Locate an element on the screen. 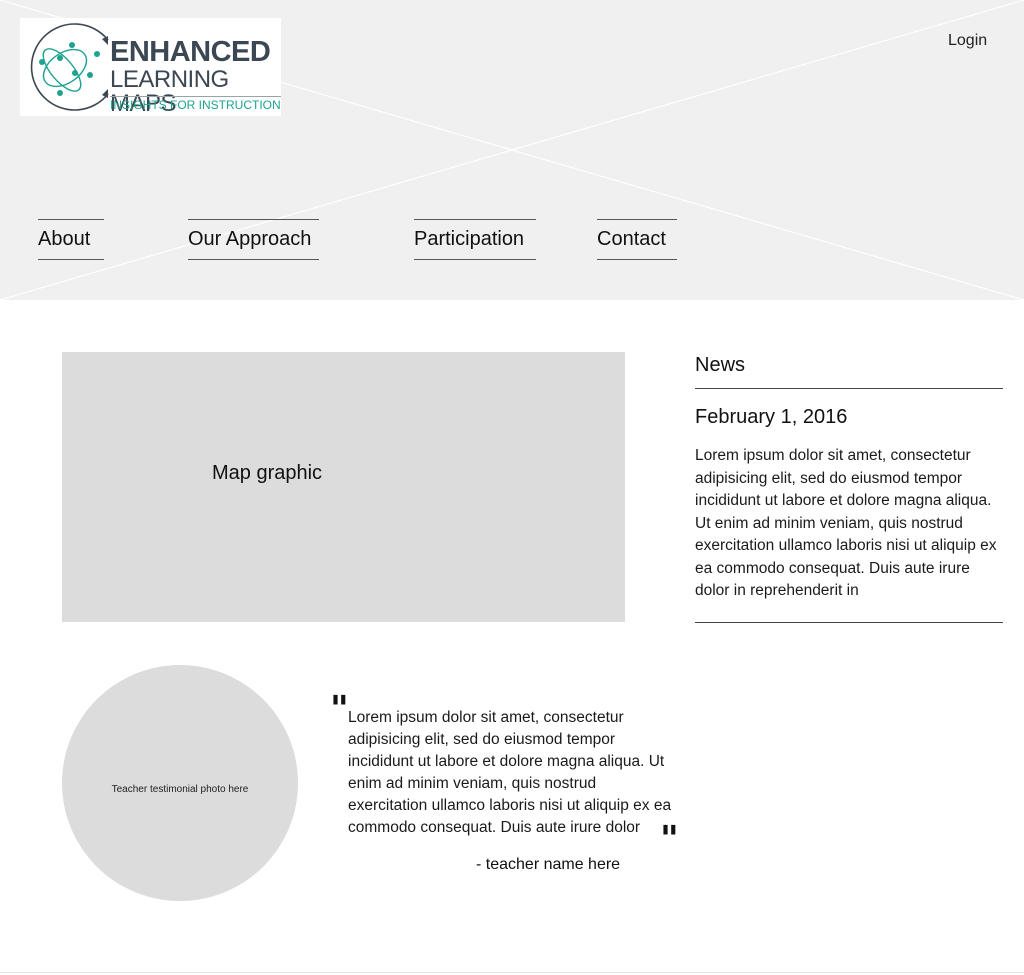 This screenshot has height=975, width=1024. testimonial-author: - teacher name here is located at coordinates (548, 864).